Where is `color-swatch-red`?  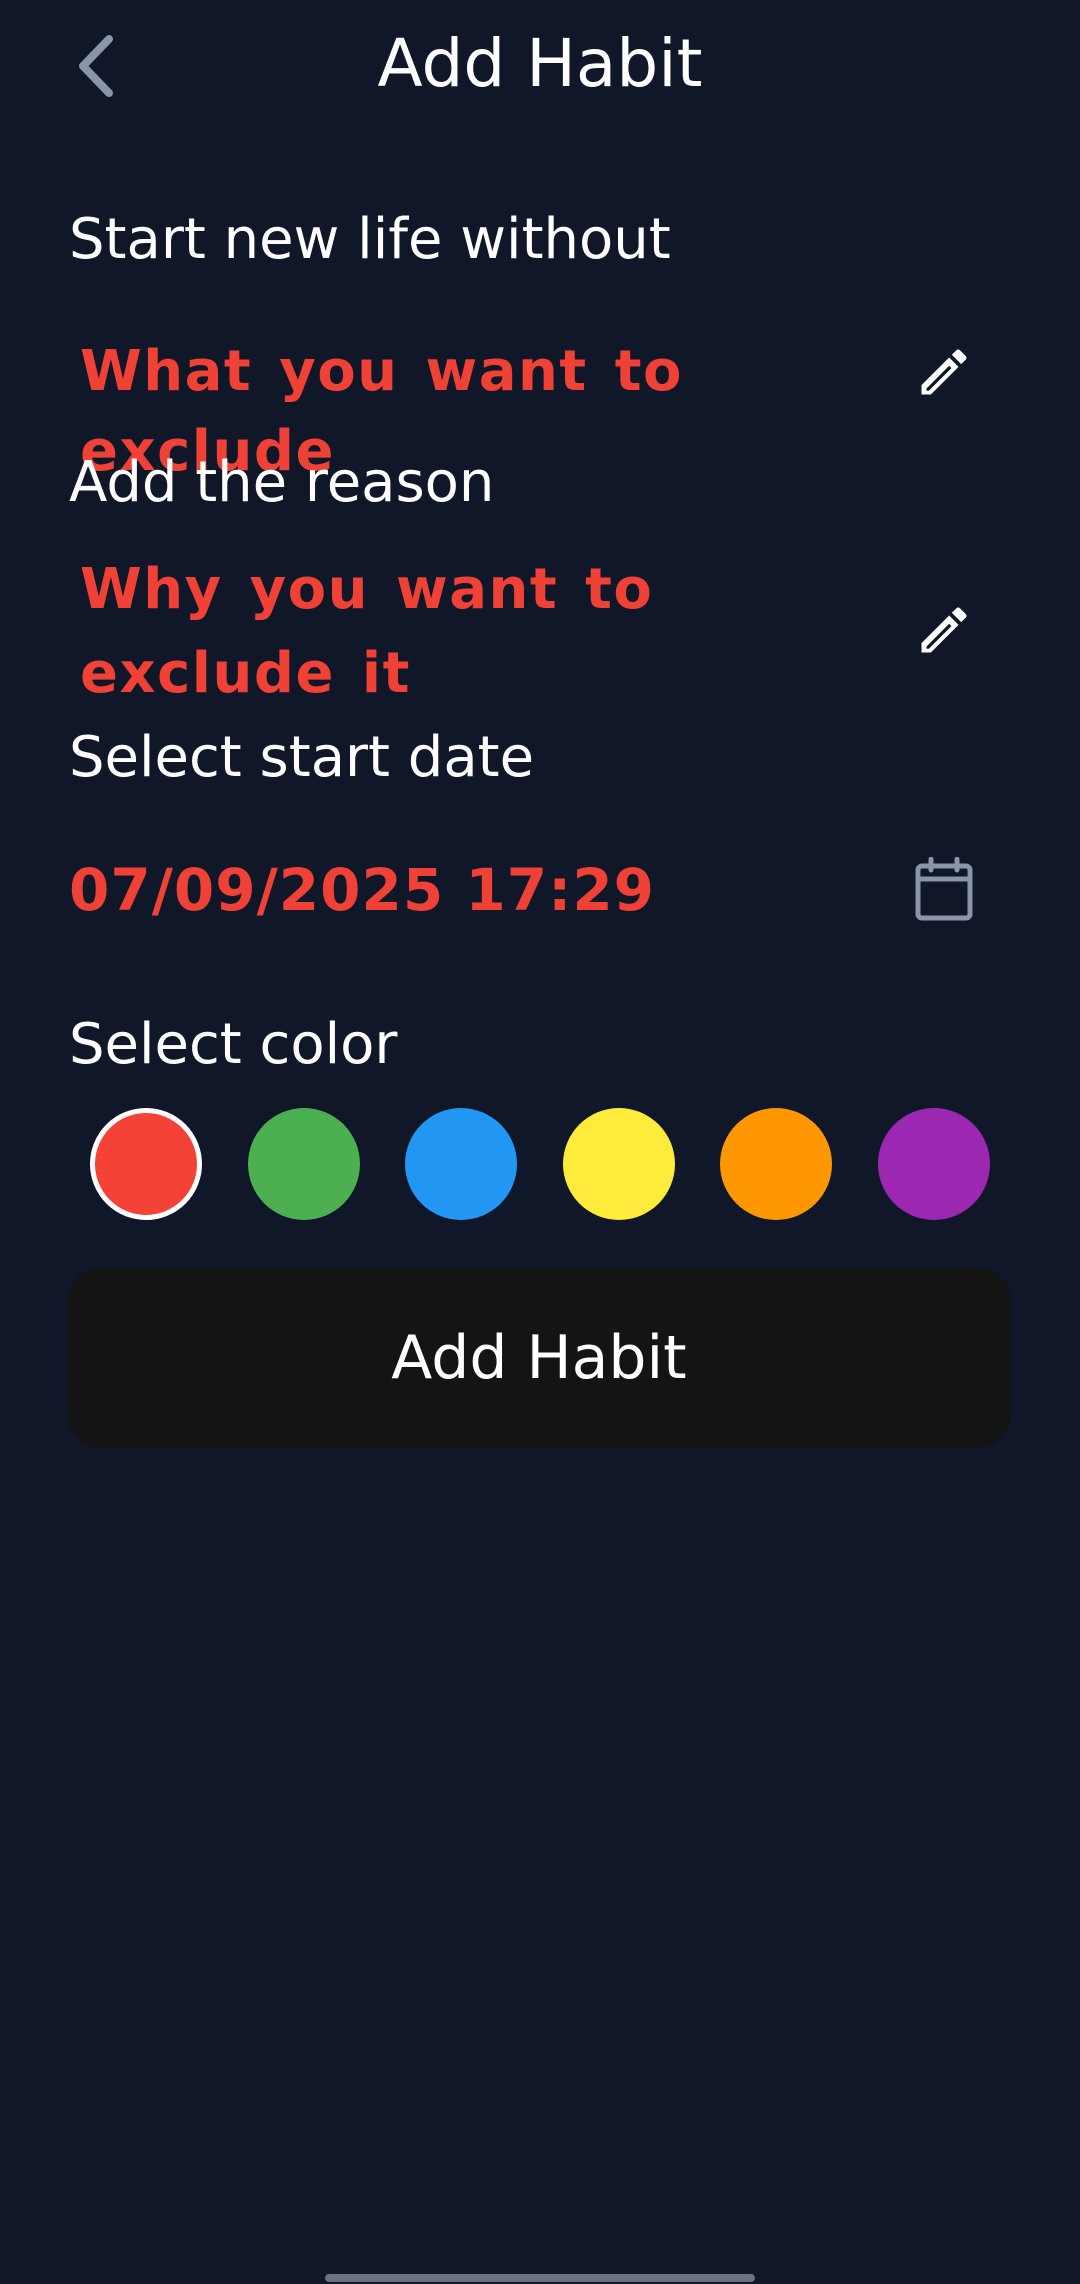
color-swatch-red is located at coordinates (146, 1164).